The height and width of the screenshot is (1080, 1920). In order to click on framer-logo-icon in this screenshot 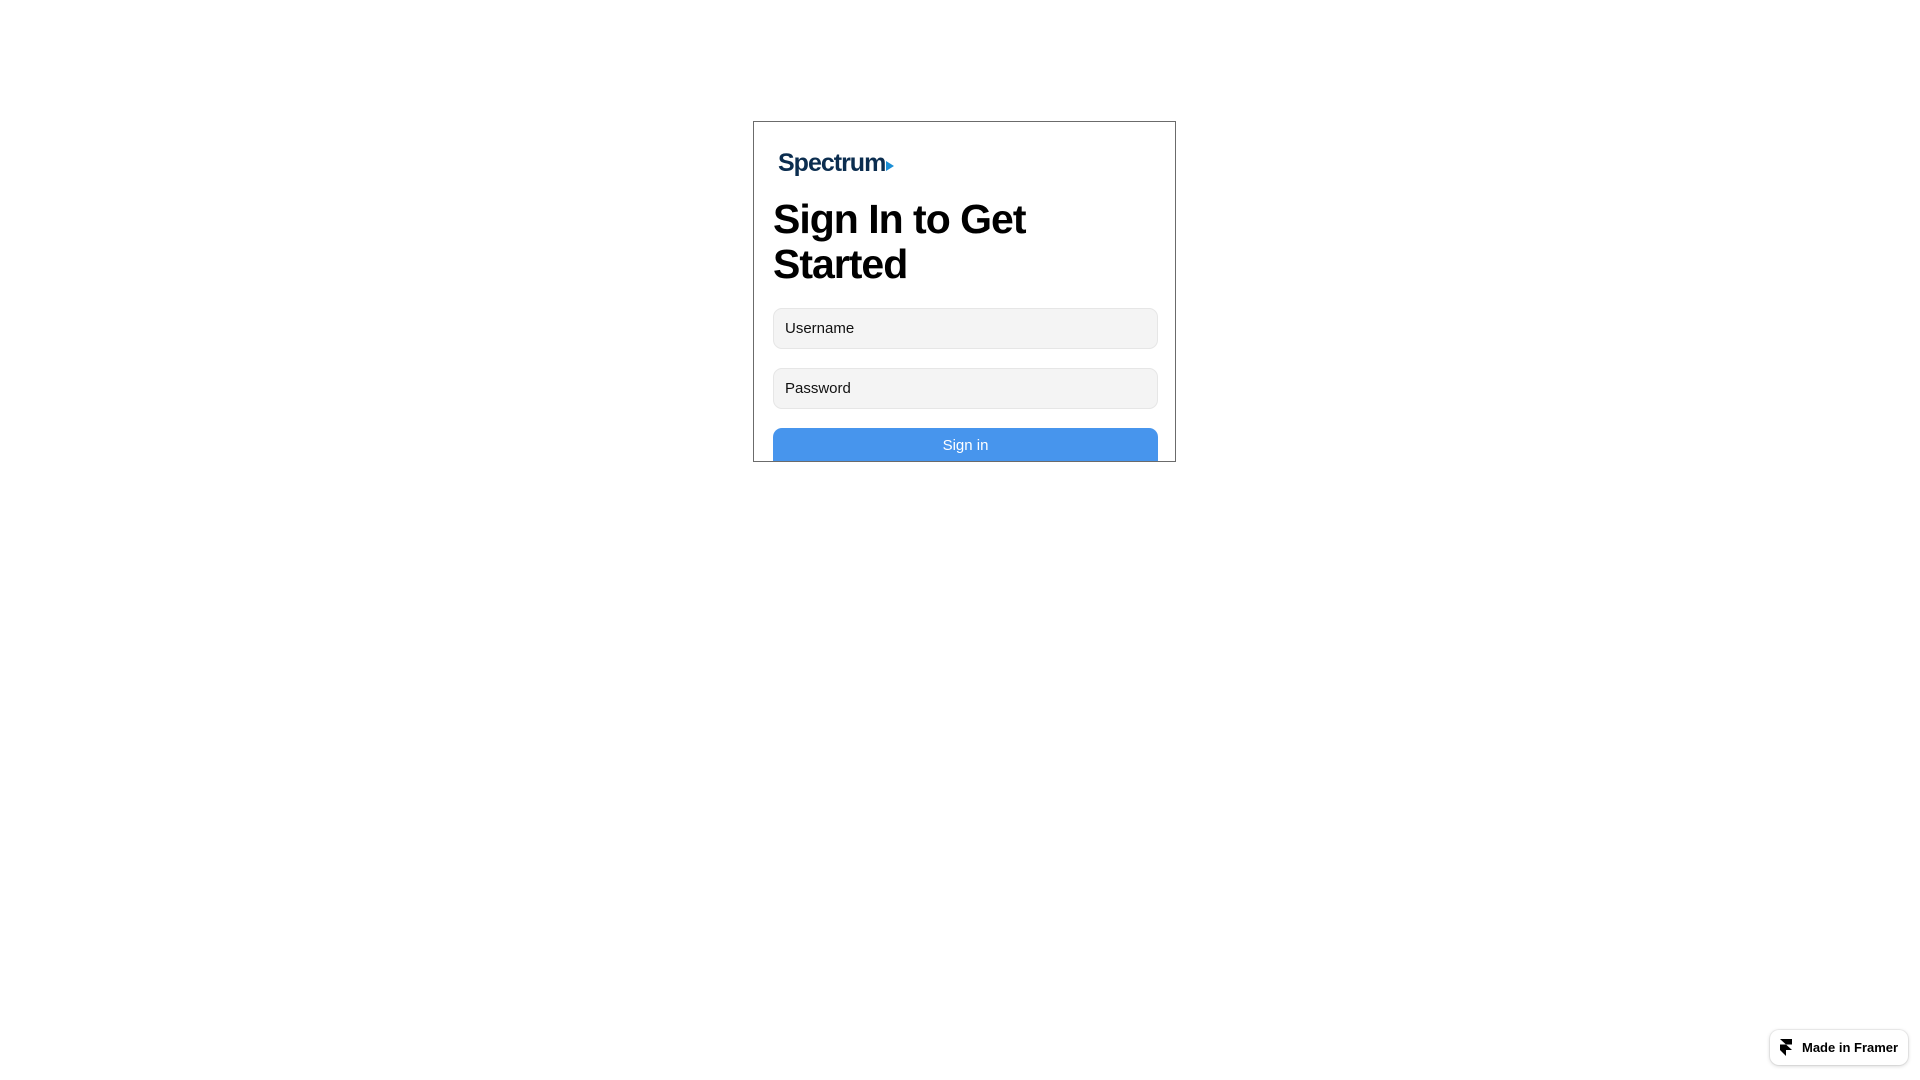, I will do `click(1786, 1047)`.